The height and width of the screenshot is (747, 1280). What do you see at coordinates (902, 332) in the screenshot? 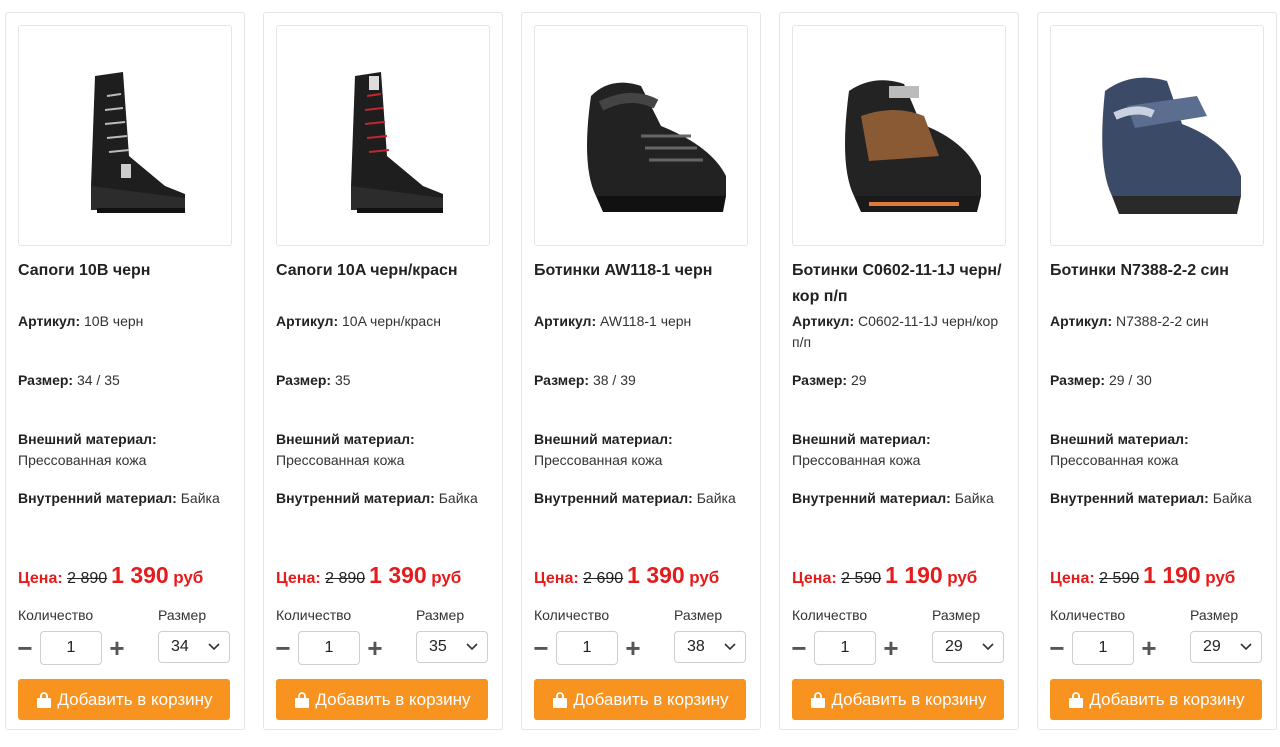
I see `article-field: Артикул: C0602-11-1J черн/кор п/п` at bounding box center [902, 332].